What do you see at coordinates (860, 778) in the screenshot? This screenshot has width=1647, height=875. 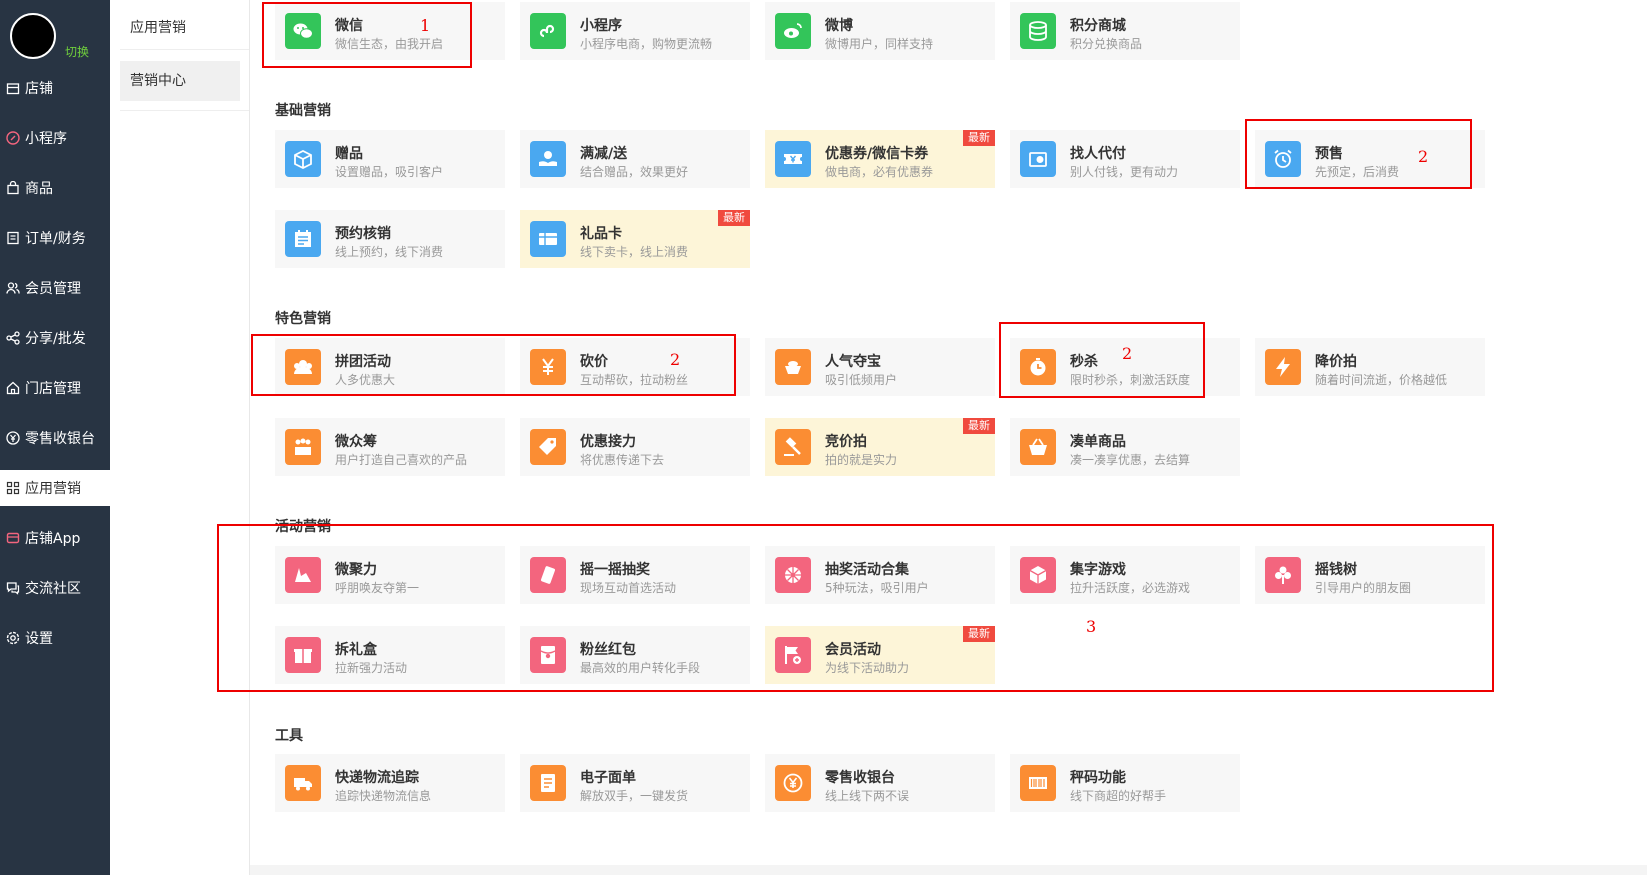 I see `card-title: 零售收银台` at bounding box center [860, 778].